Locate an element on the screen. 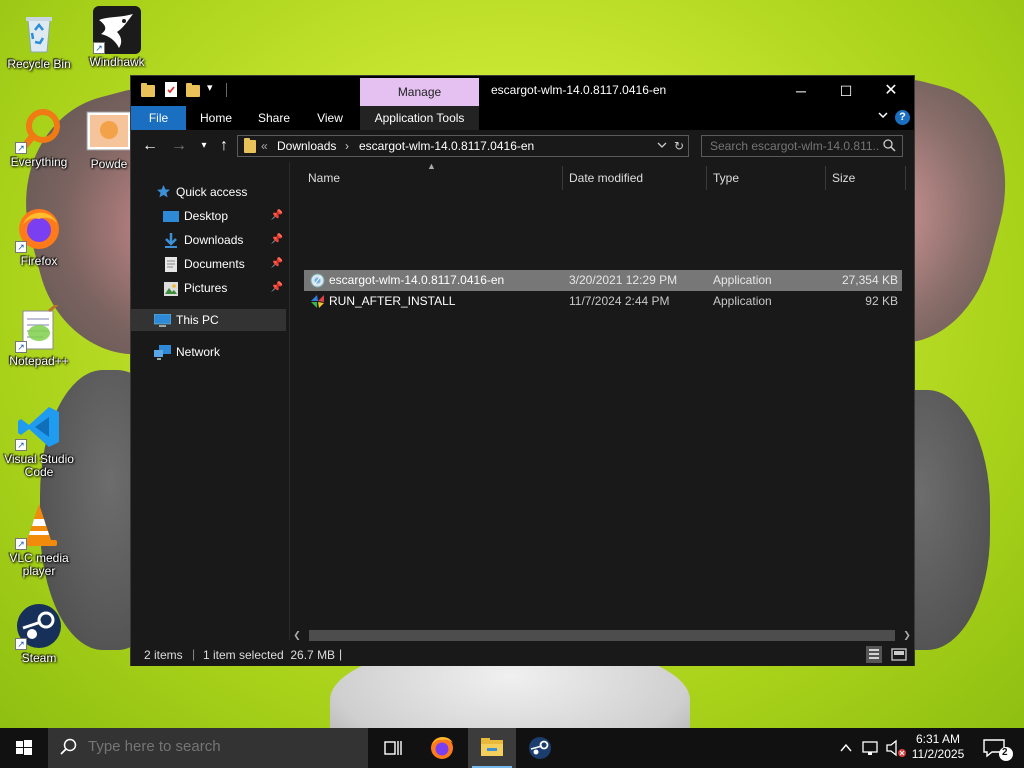 The width and height of the screenshot is (1024, 768). properties-icon is located at coordinates (171, 90).